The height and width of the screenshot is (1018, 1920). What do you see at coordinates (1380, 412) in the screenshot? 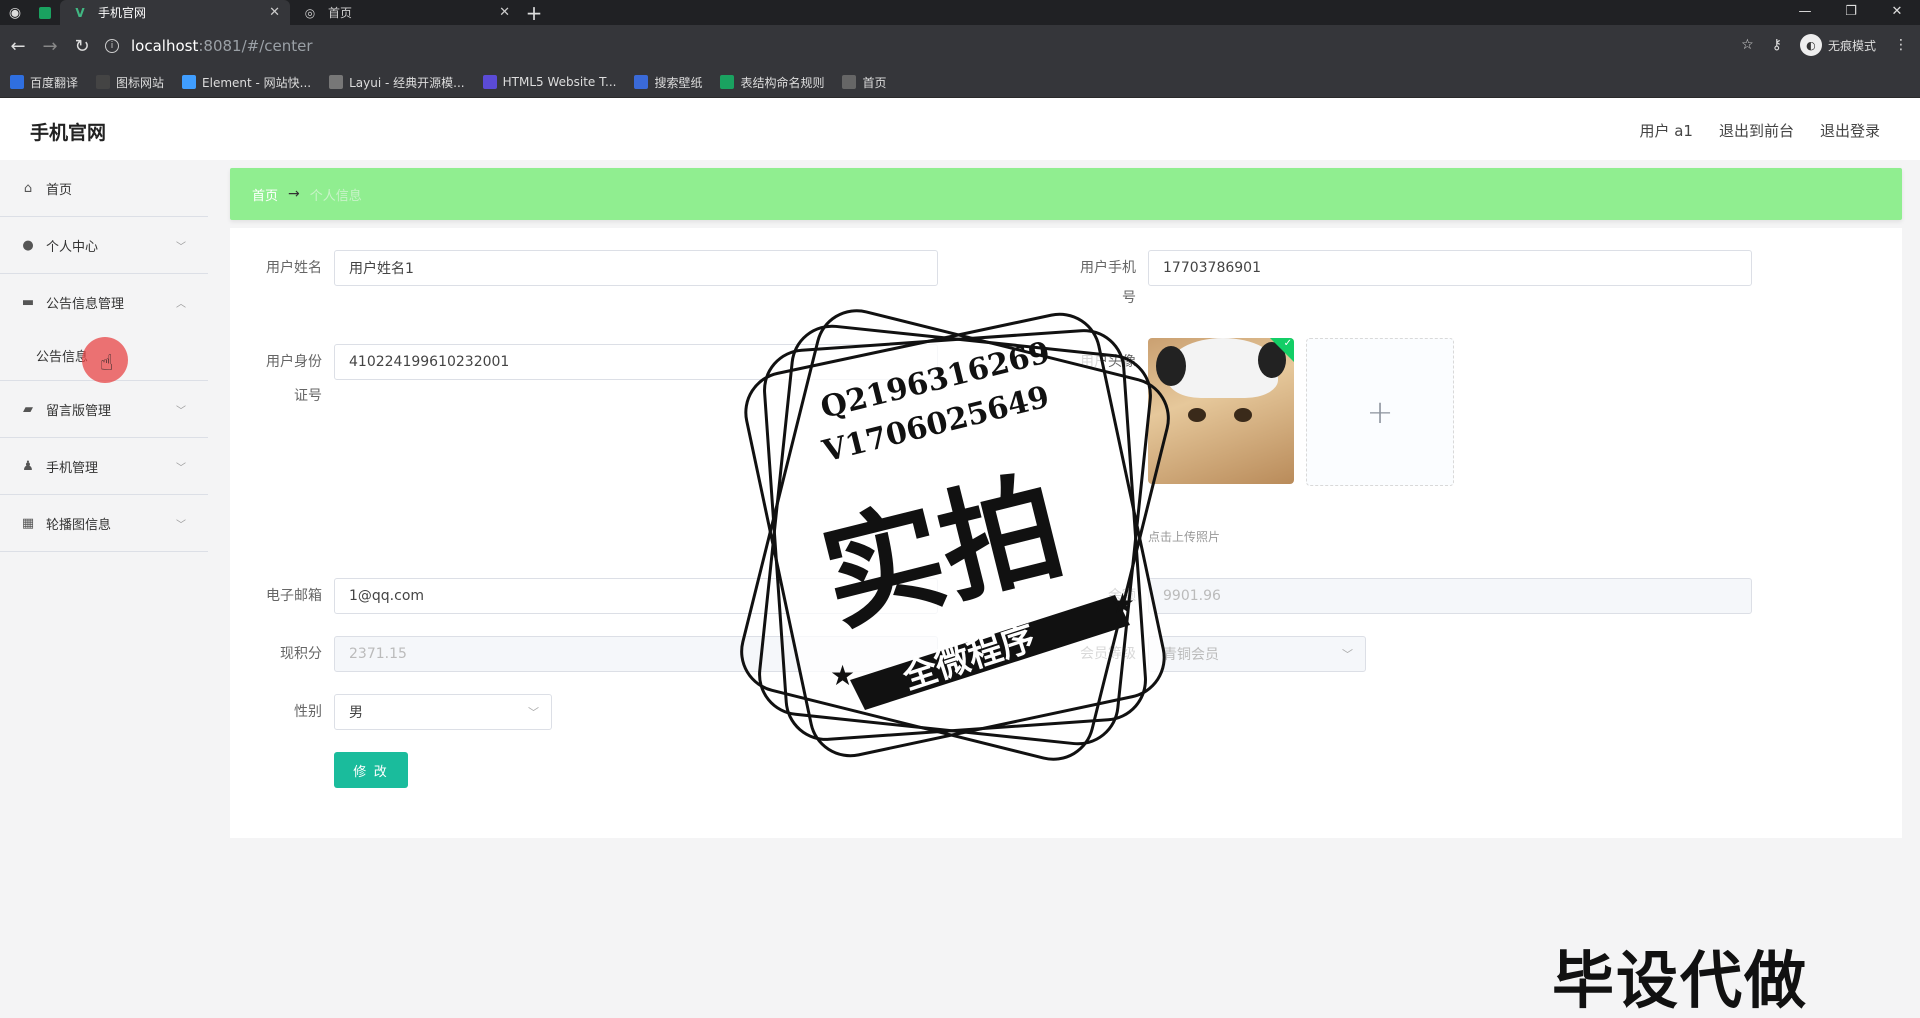
I see `upload-button: +` at bounding box center [1380, 412].